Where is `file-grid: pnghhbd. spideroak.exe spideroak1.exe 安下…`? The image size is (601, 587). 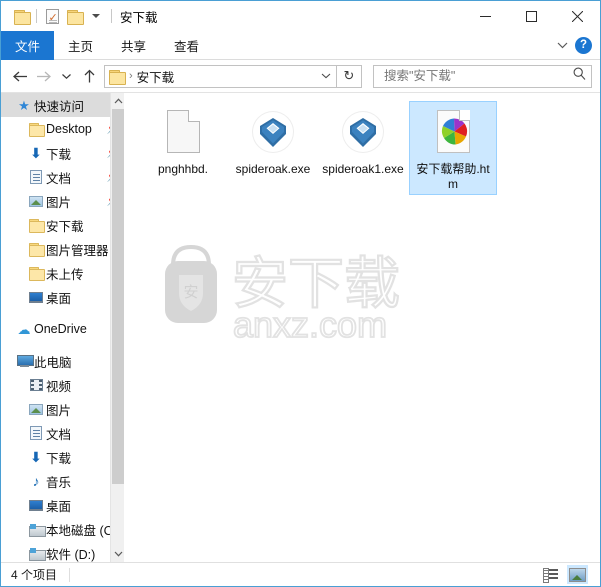 file-grid: pnghhbd. spideroak.exe spideroak1.exe 安下… is located at coordinates (362, 144).